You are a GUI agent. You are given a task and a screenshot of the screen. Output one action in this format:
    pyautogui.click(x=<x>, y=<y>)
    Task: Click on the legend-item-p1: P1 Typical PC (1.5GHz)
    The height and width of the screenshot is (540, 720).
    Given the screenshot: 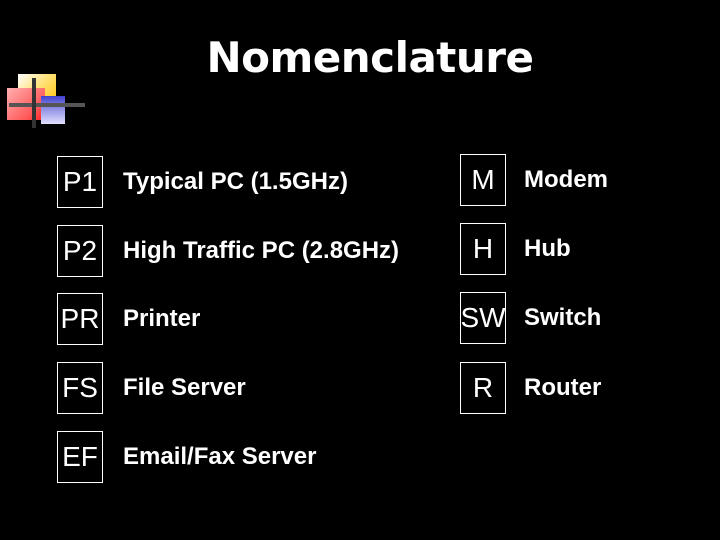 What is the action you would take?
    pyautogui.click(x=202, y=182)
    